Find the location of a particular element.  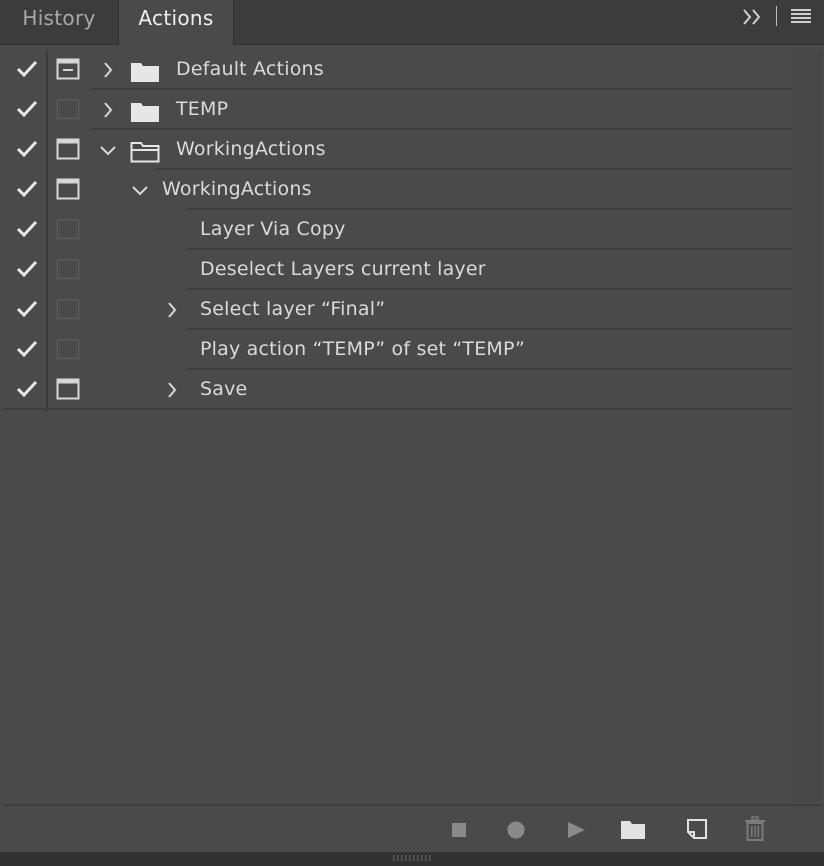

row-divider is located at coordinates (398, 409).